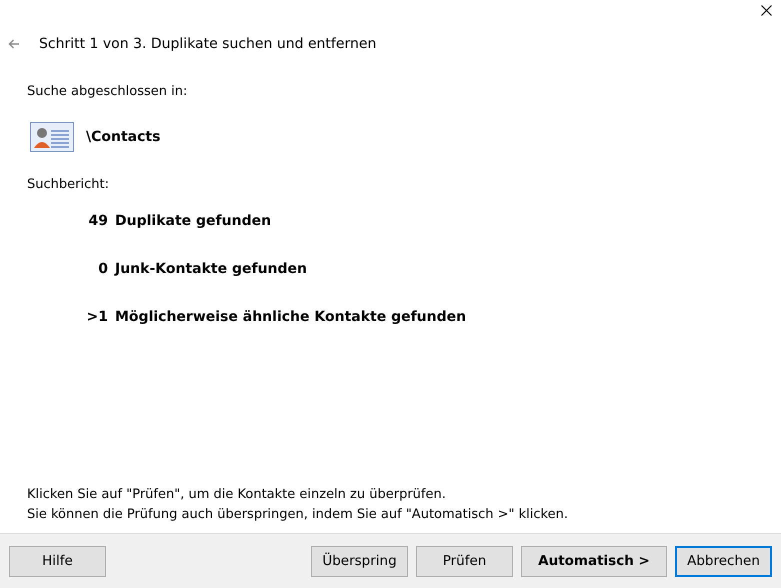  What do you see at coordinates (98, 222) in the screenshot?
I see `result-count: 49` at bounding box center [98, 222].